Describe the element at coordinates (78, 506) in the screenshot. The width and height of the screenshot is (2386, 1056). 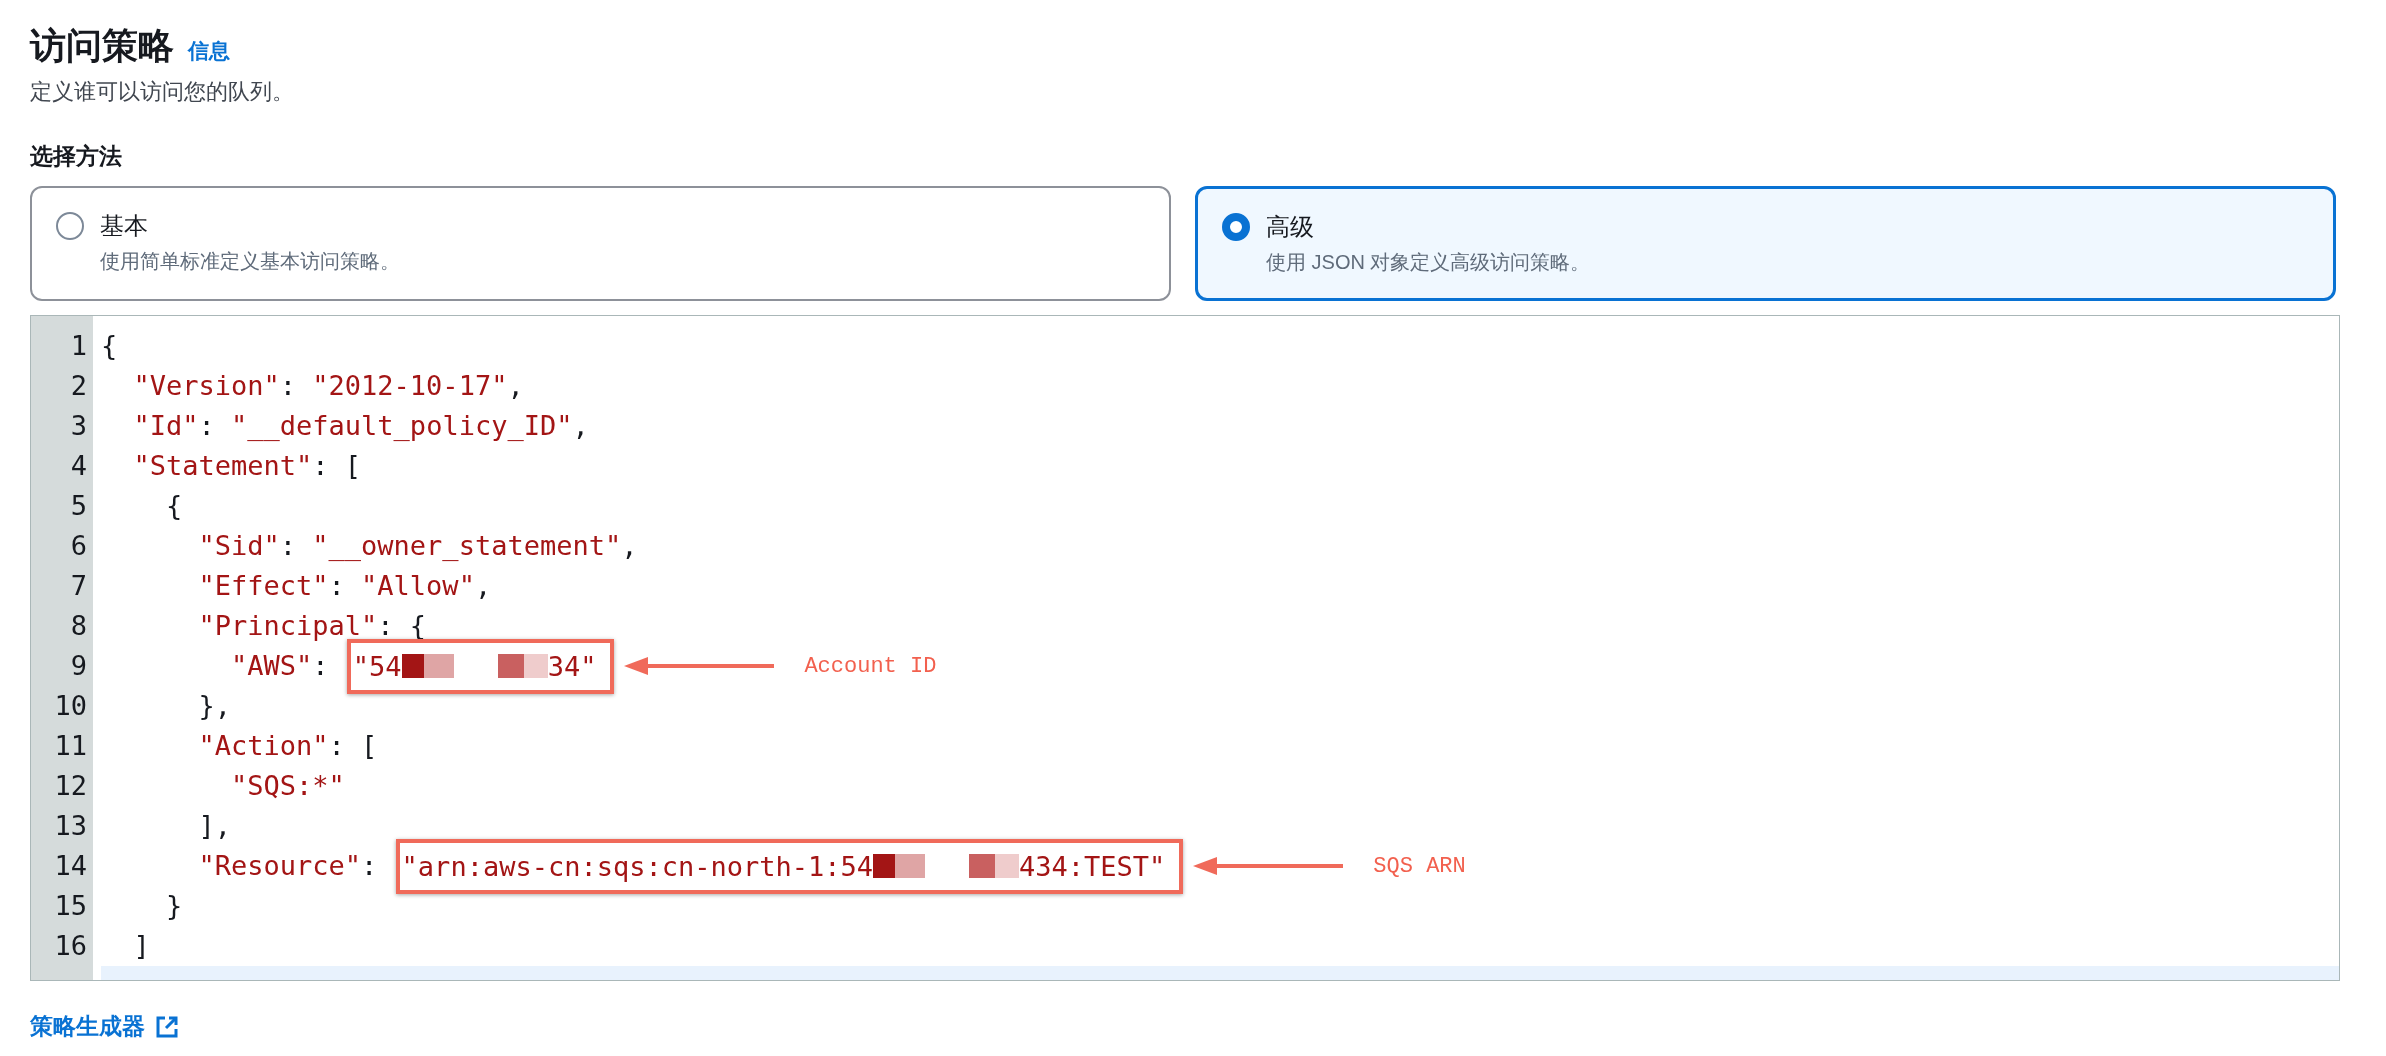
I see `line-number: 5` at that location.